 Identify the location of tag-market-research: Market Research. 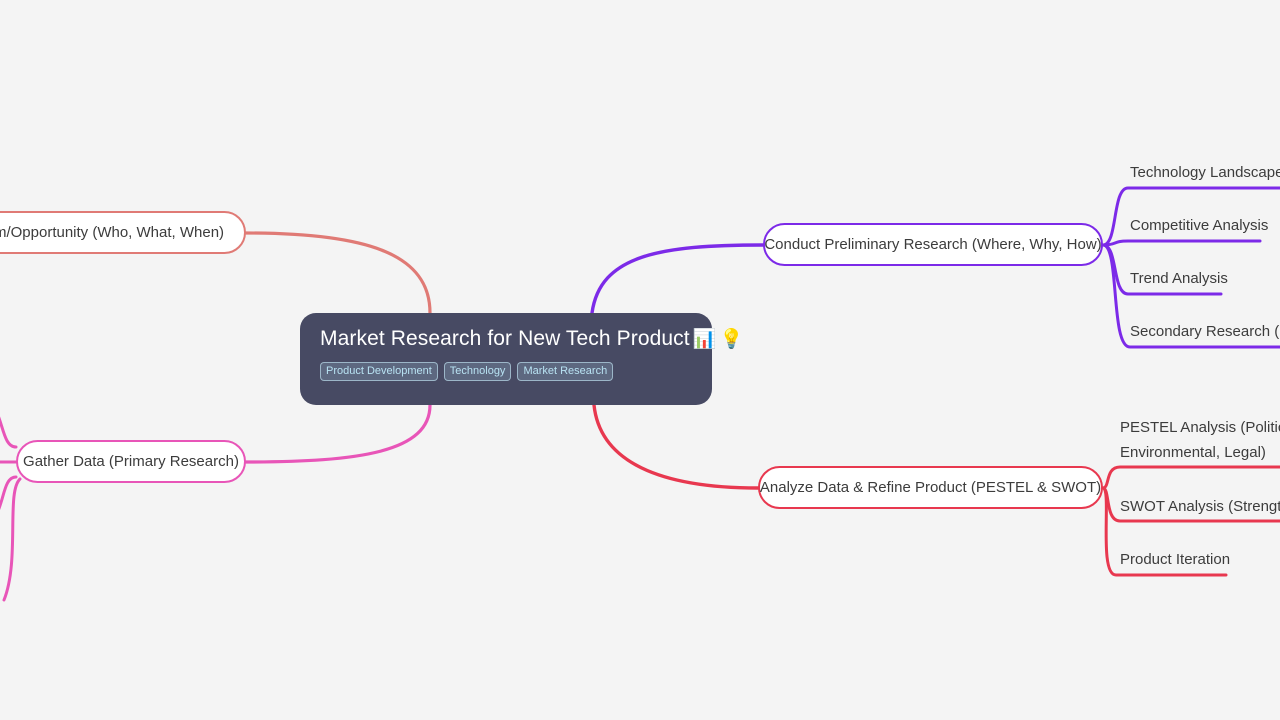
(565, 371).